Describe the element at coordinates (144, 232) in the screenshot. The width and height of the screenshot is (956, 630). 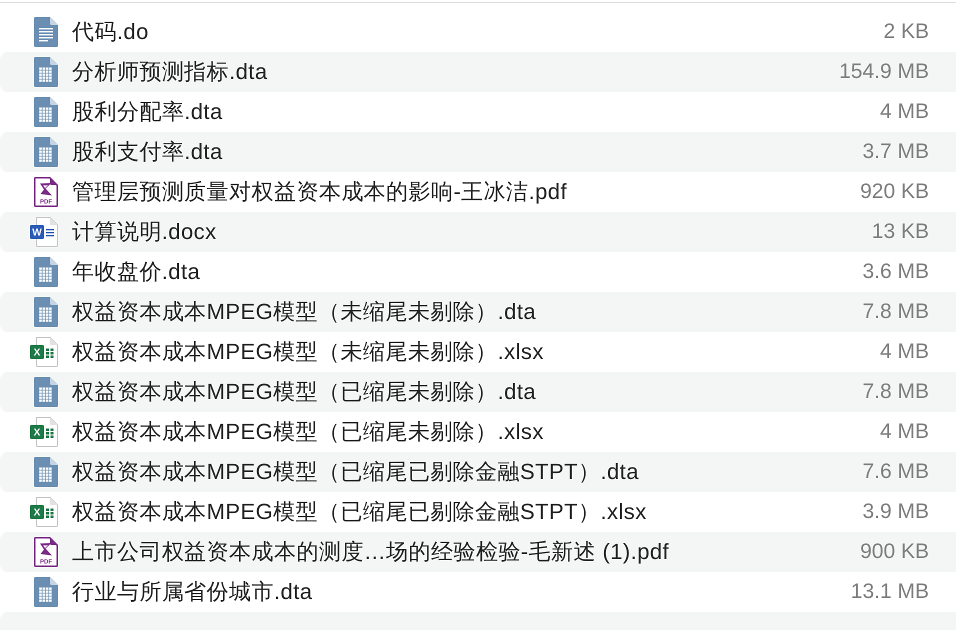
I see `file-name: 计算说明.docx` at that location.